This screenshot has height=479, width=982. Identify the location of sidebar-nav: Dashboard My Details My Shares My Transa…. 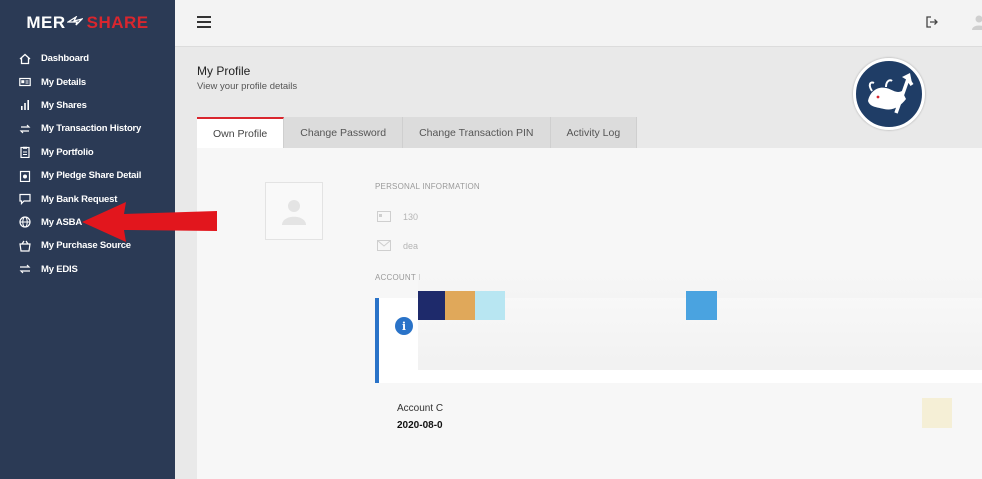
(87, 164).